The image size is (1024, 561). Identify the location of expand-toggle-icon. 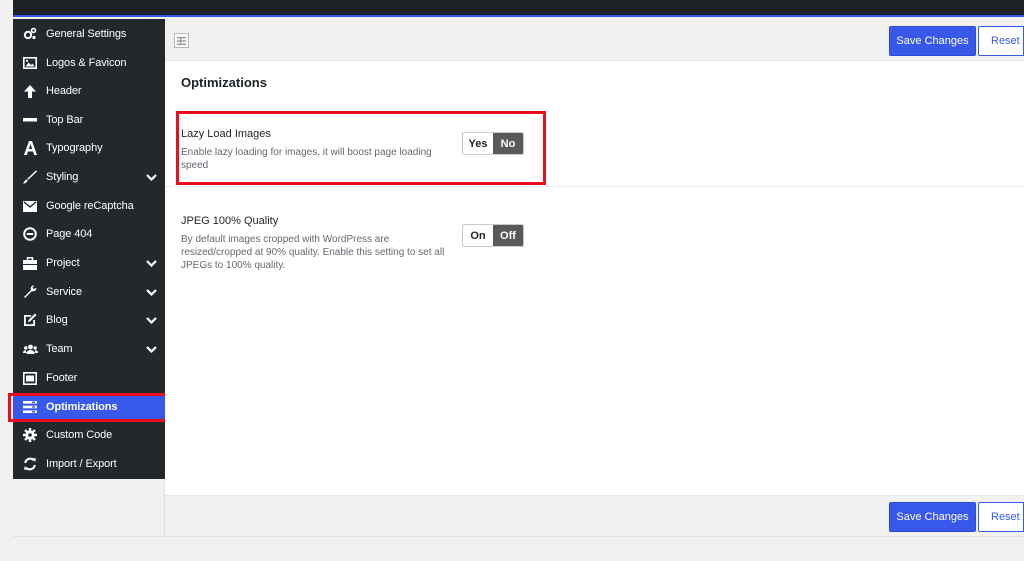
(181, 40).